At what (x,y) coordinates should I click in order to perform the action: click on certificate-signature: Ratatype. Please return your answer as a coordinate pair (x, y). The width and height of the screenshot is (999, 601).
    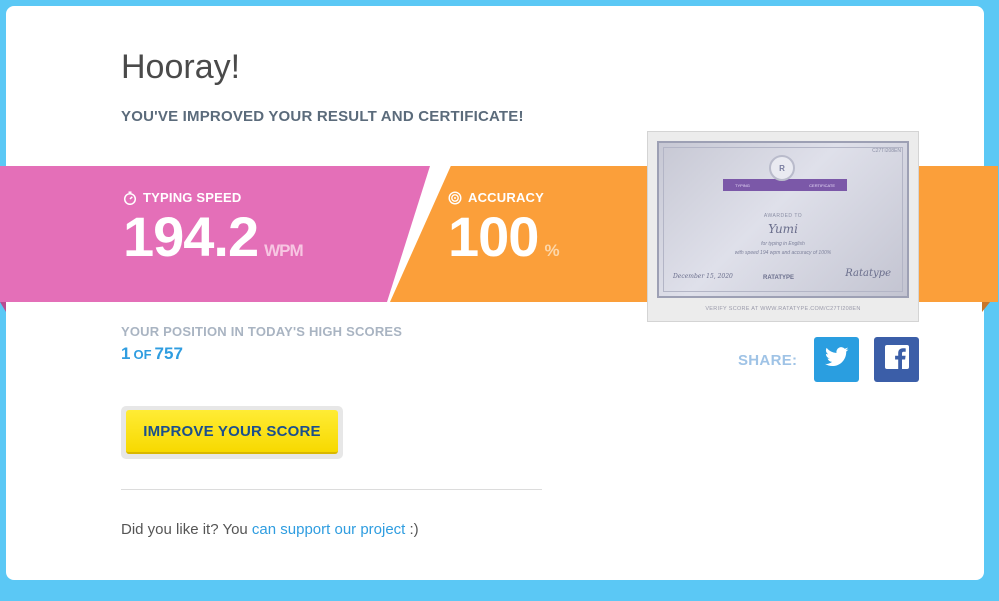
    Looking at the image, I should click on (868, 273).